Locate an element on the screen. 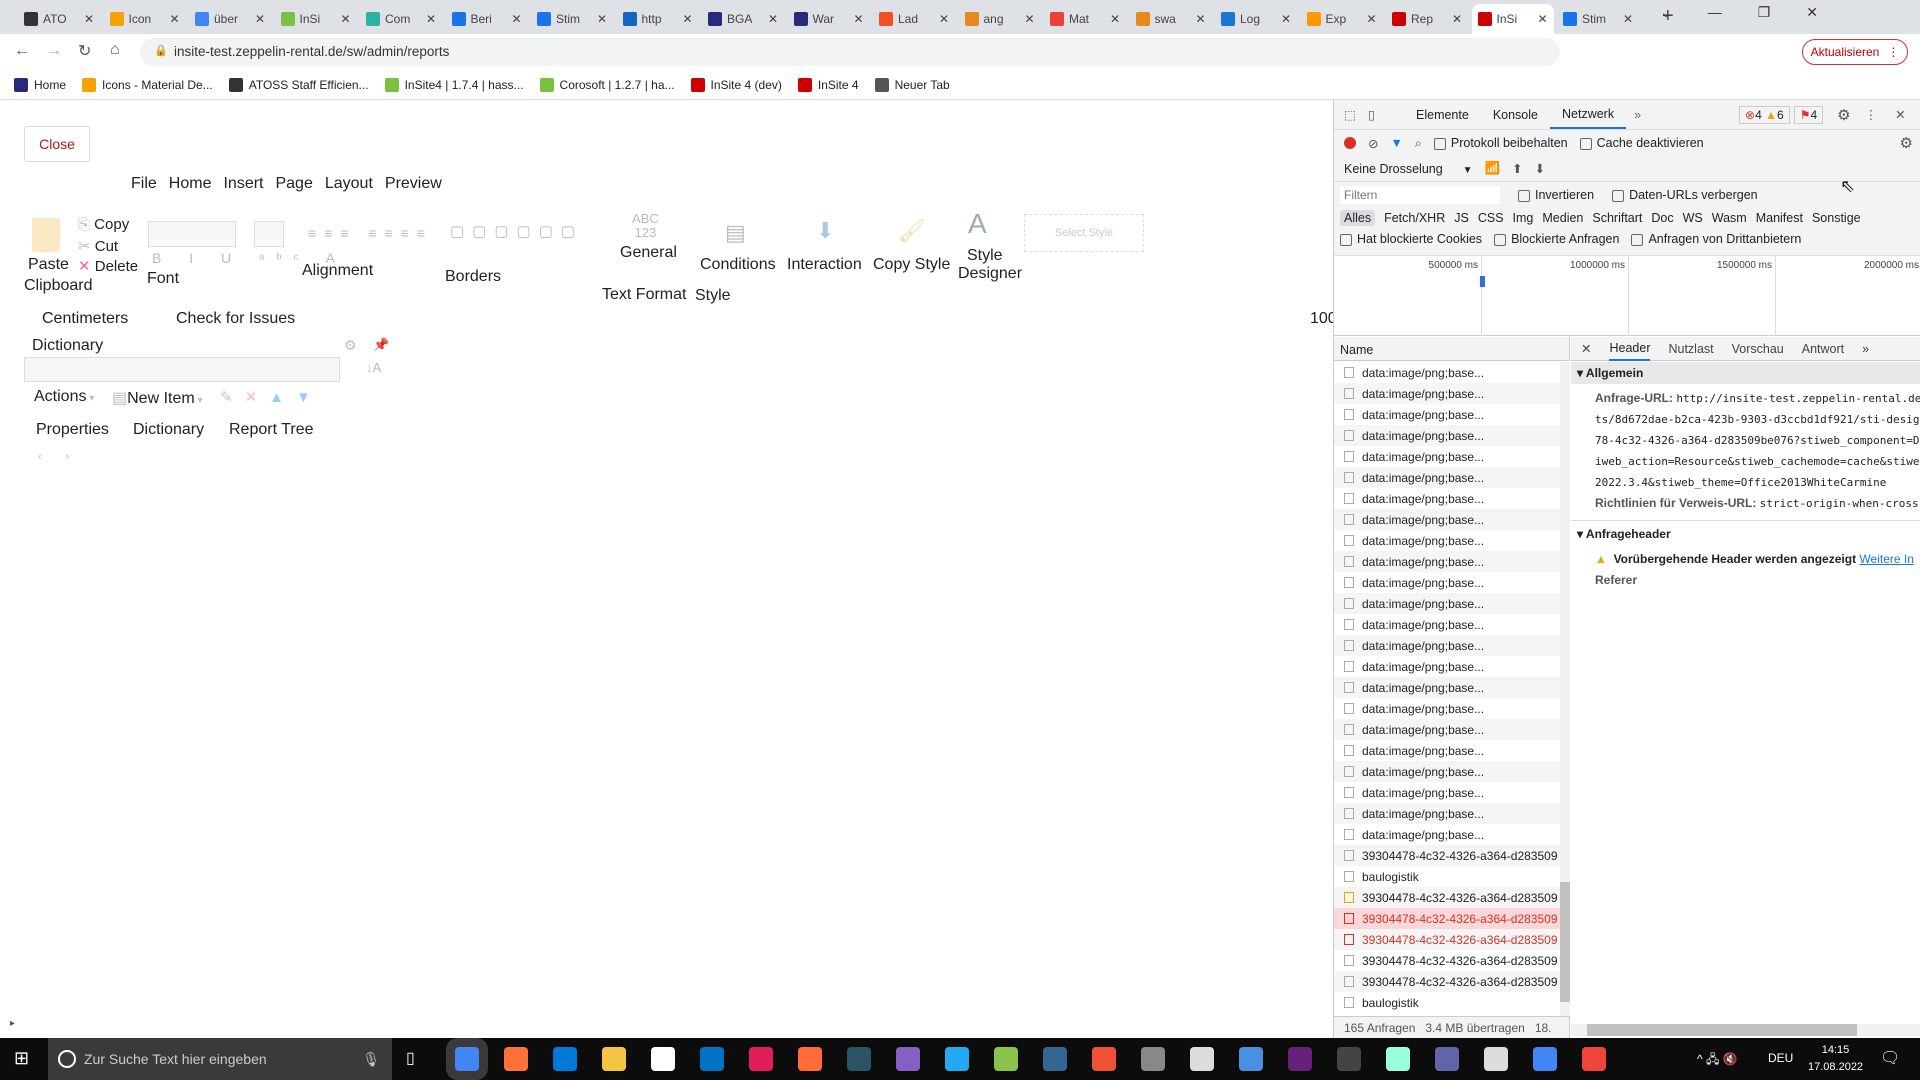 This screenshot has width=1920, height=1080. tab-properties: Properties is located at coordinates (72, 430).